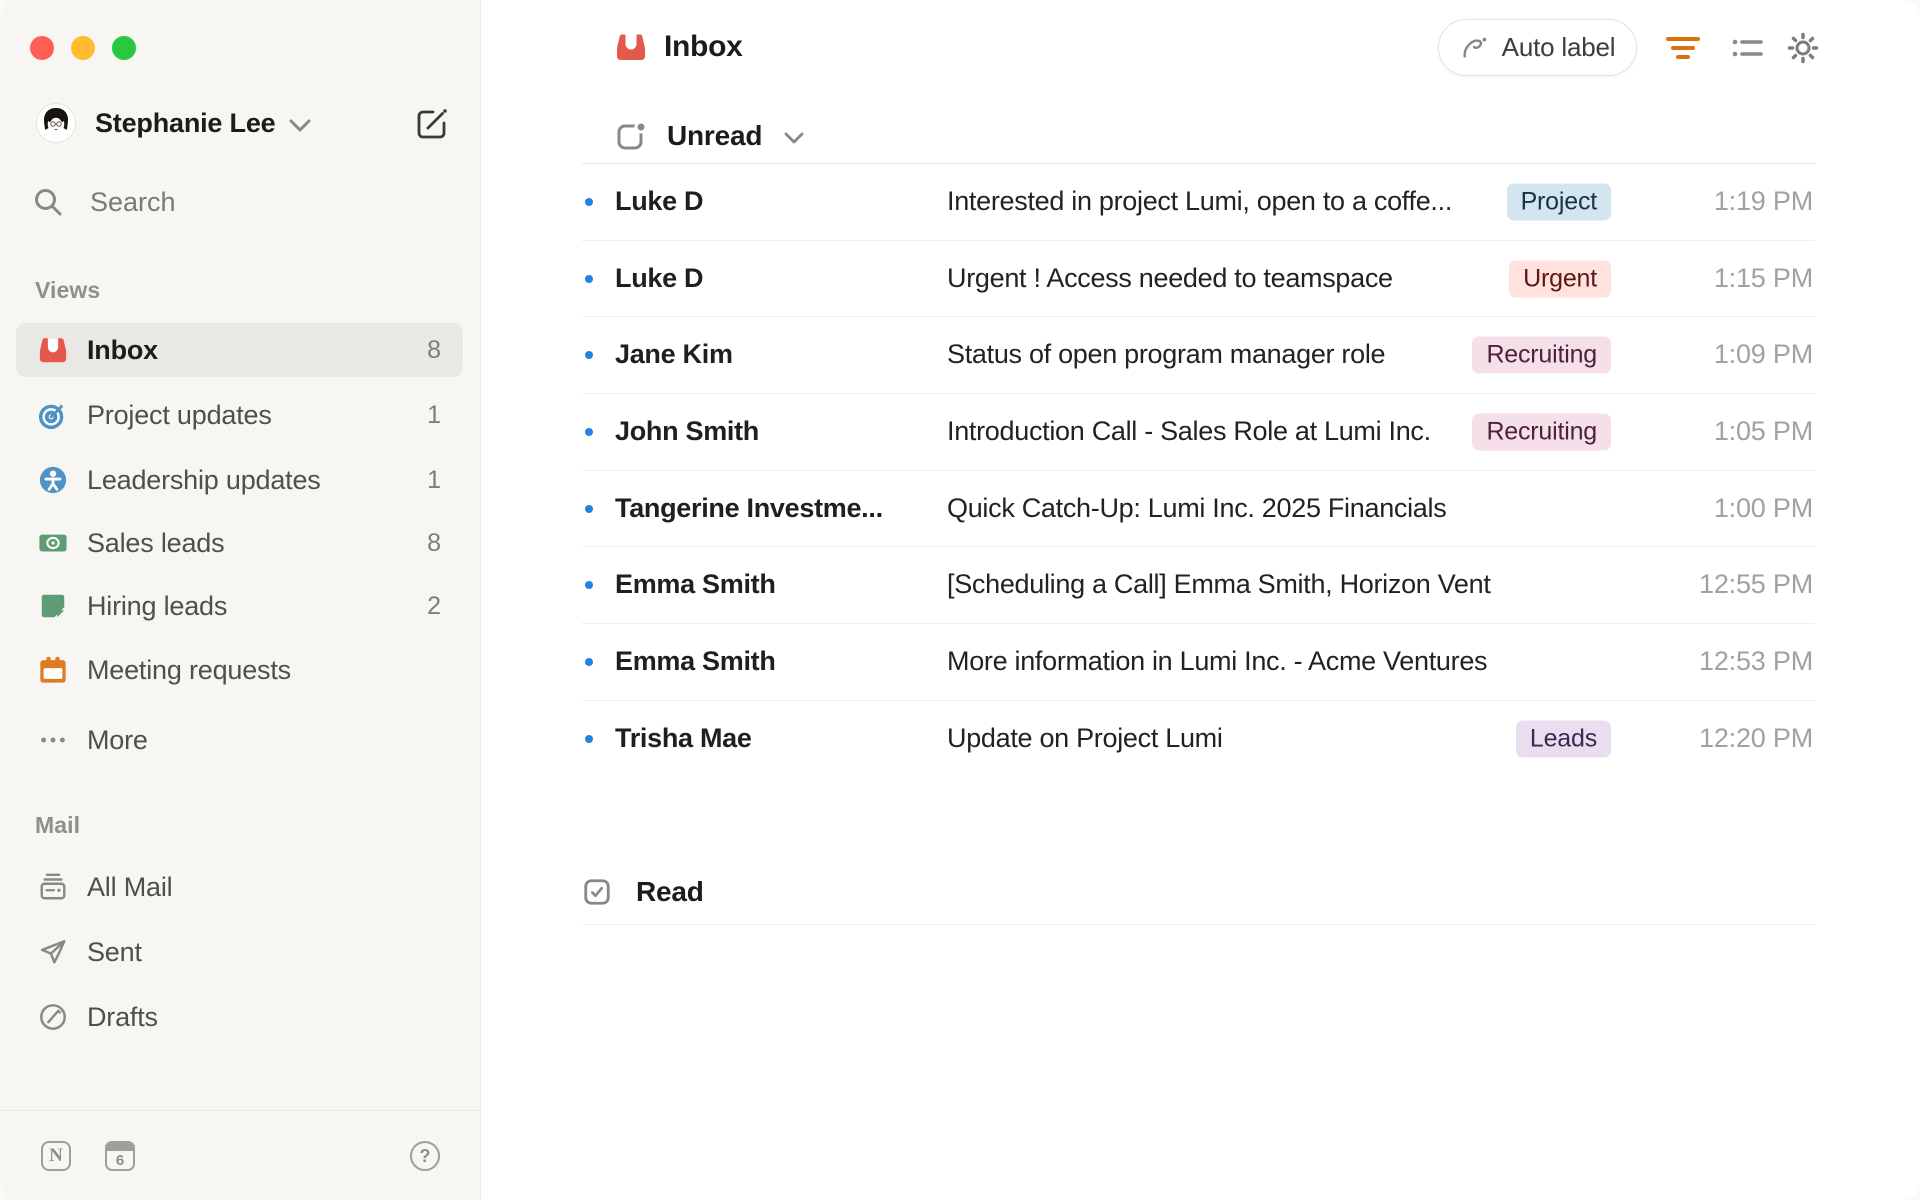 This screenshot has width=1920, height=1200. Describe the element at coordinates (239, 952) in the screenshot. I see `sidebar-item-sent: Sent` at that location.